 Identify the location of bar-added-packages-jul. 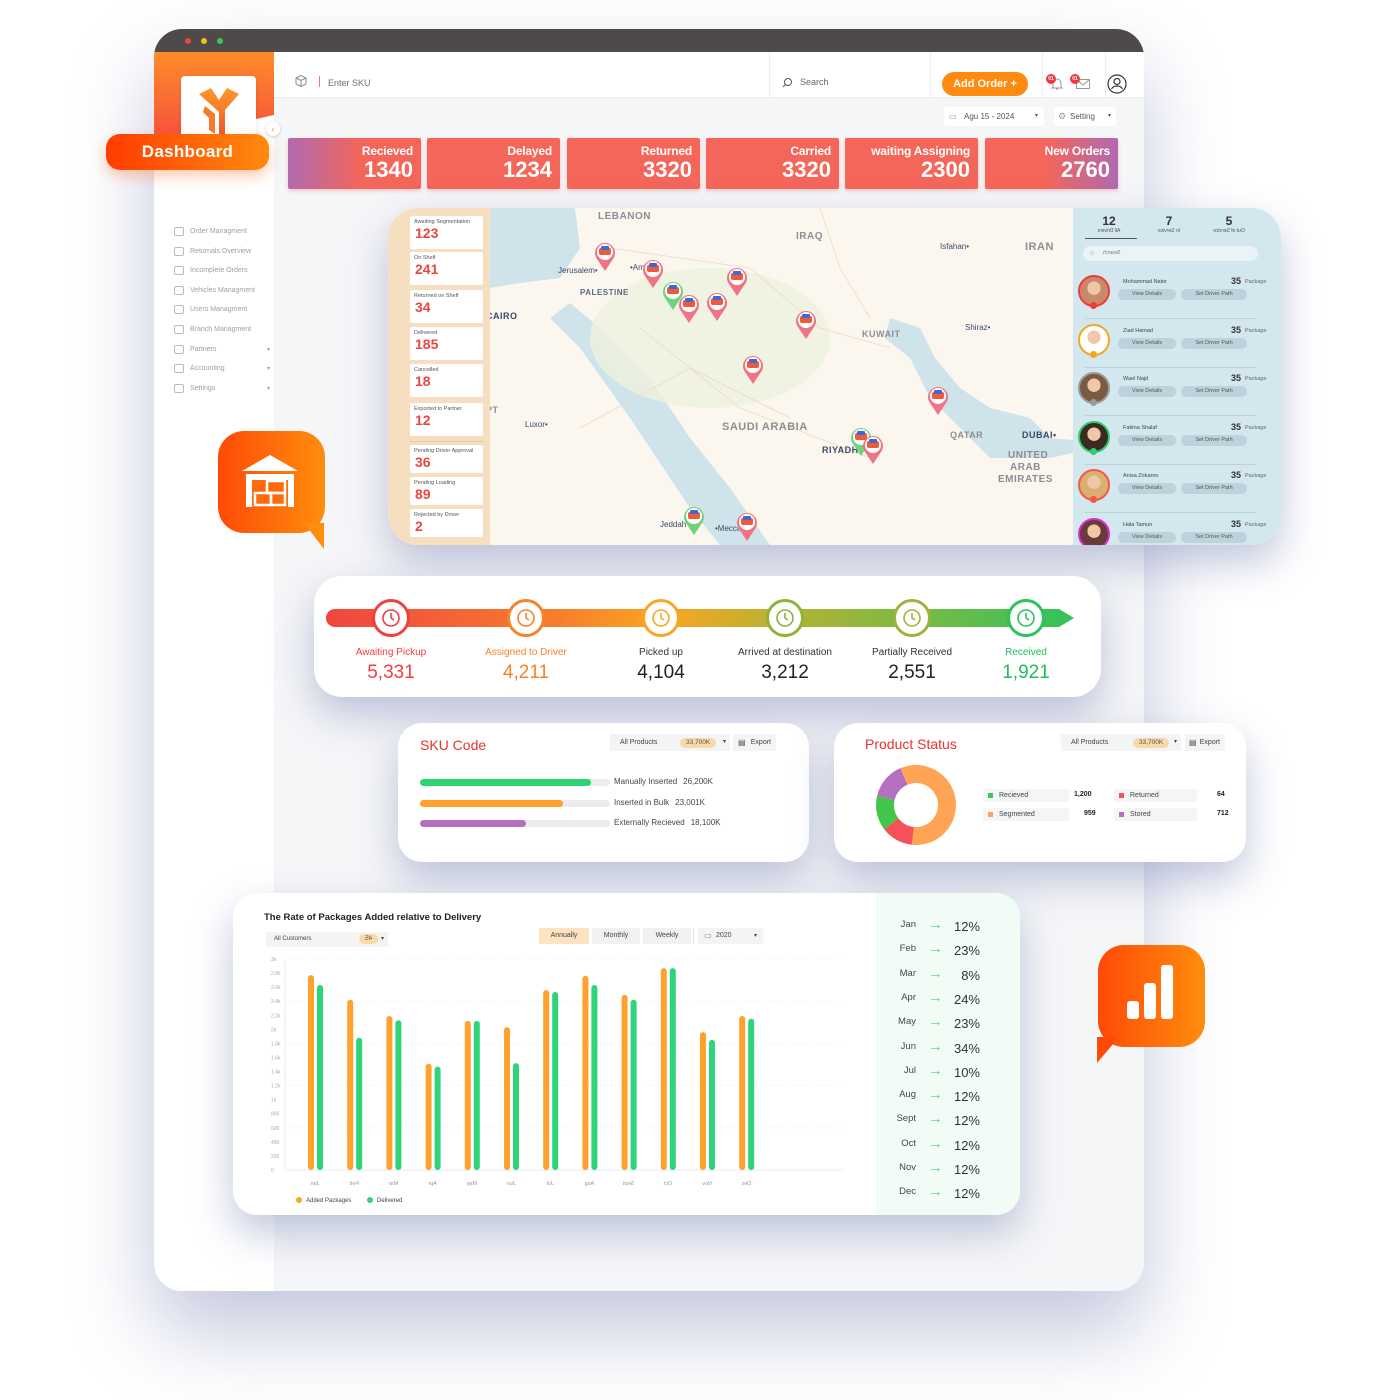
(546, 1079).